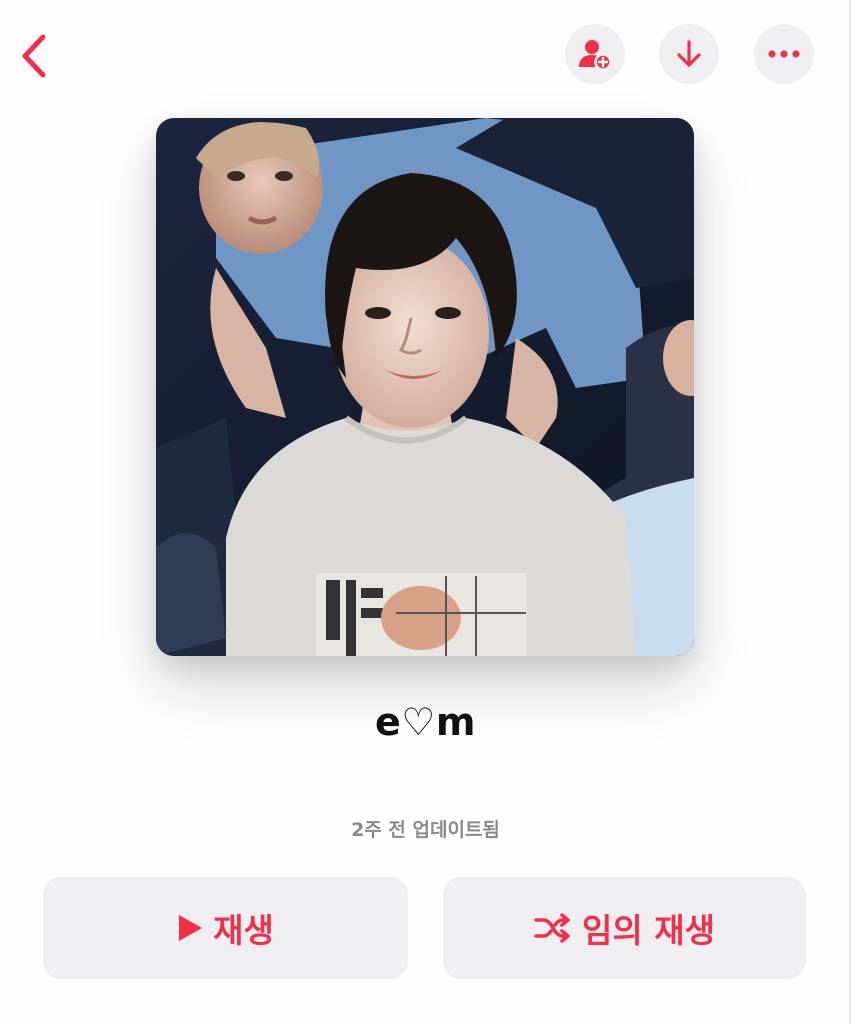 The image size is (851, 1024). I want to click on play-button: 재생, so click(225, 928).